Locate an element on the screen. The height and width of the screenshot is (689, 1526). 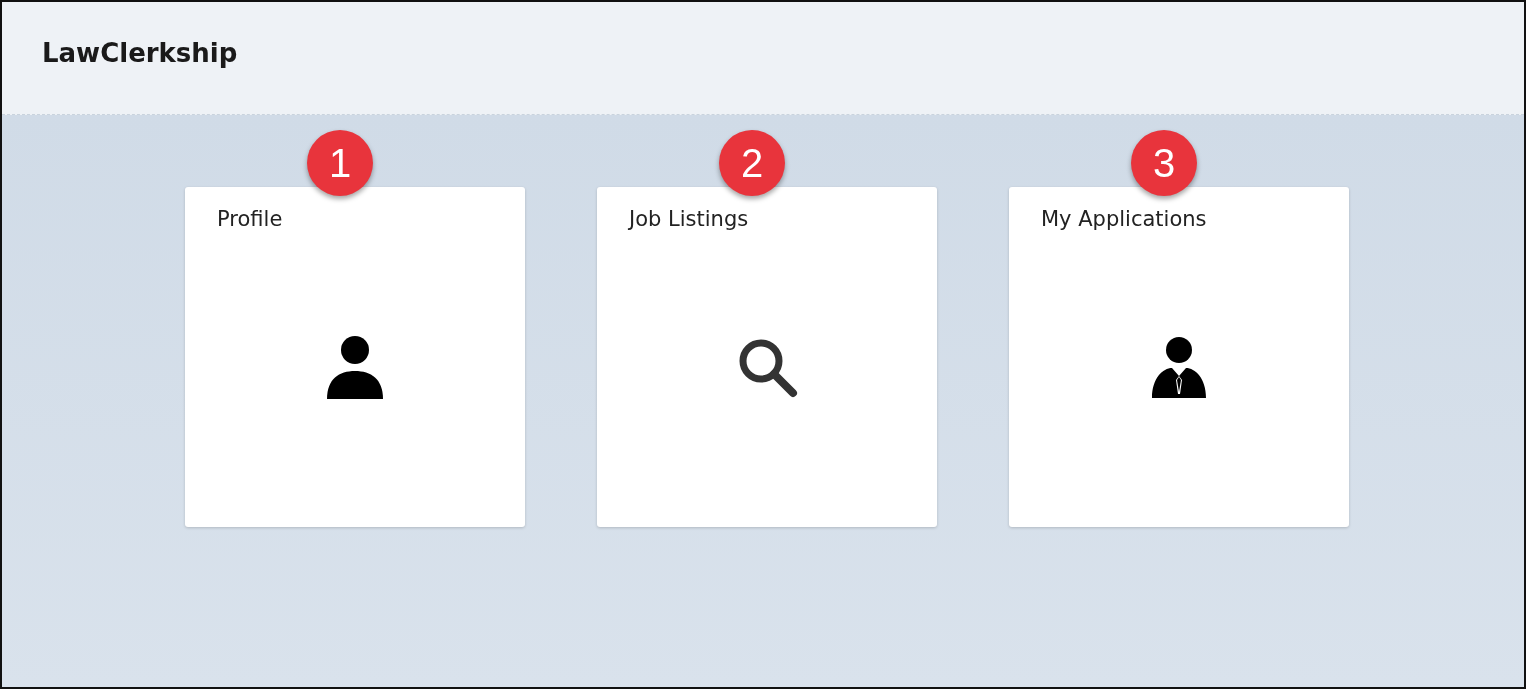
person-icon is located at coordinates (355, 367).